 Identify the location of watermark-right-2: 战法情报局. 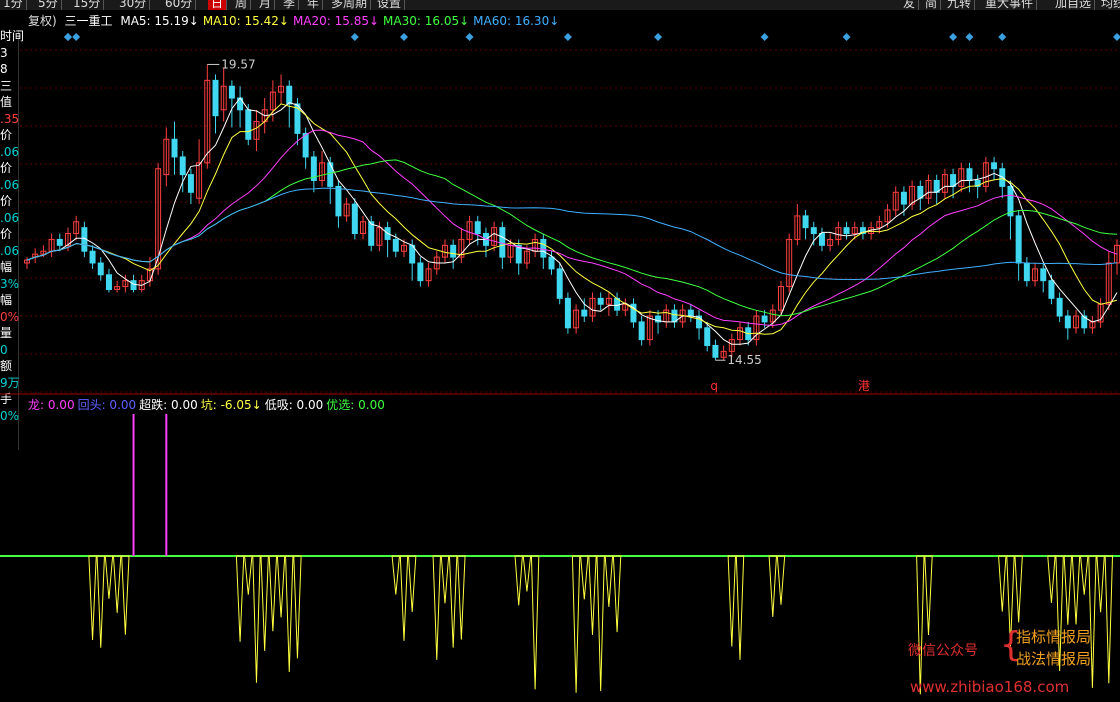
(1054, 659).